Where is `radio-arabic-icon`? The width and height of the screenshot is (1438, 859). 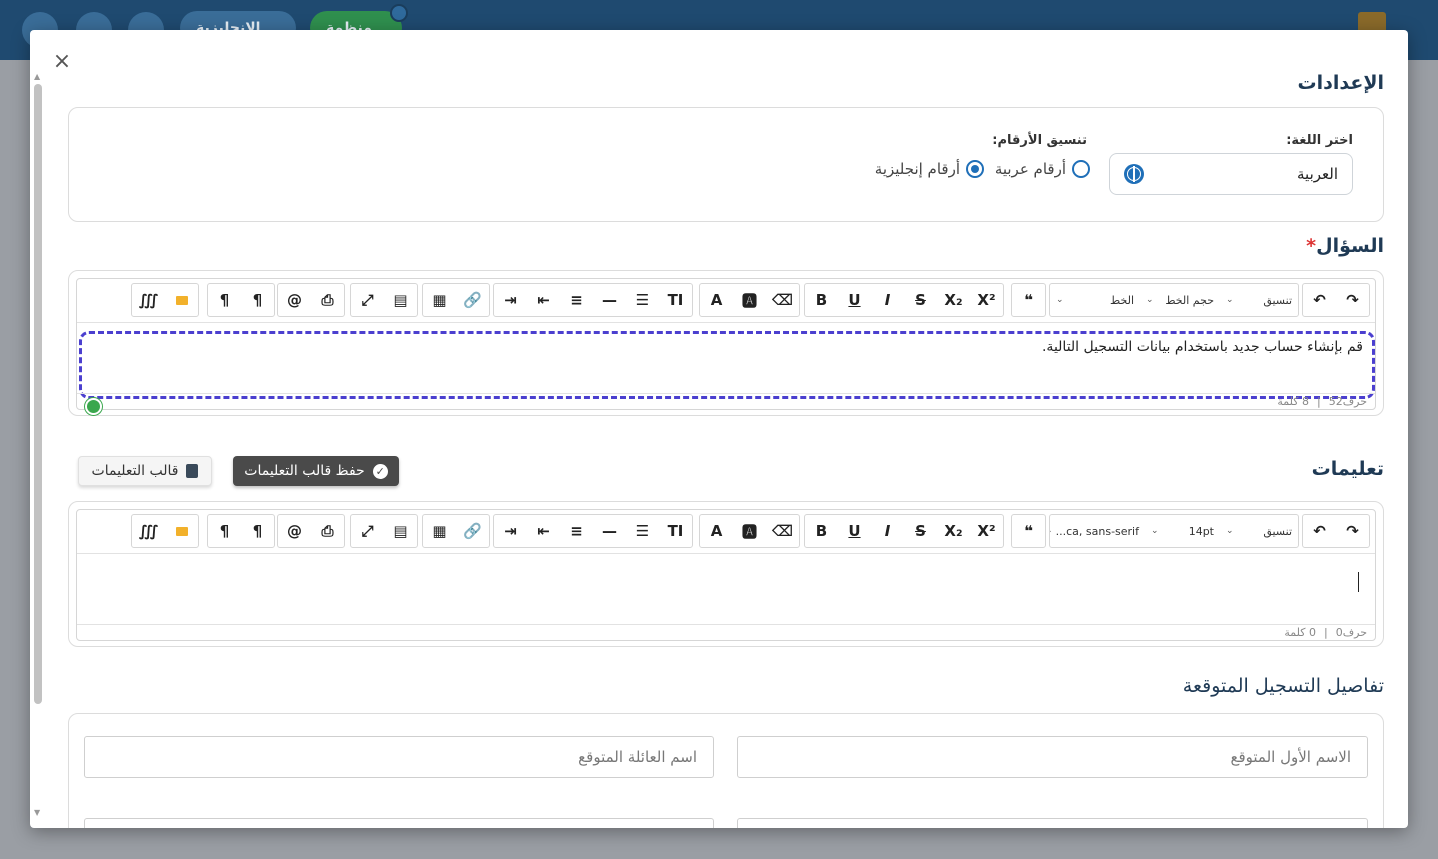
radio-arabic-icon is located at coordinates (1081, 169).